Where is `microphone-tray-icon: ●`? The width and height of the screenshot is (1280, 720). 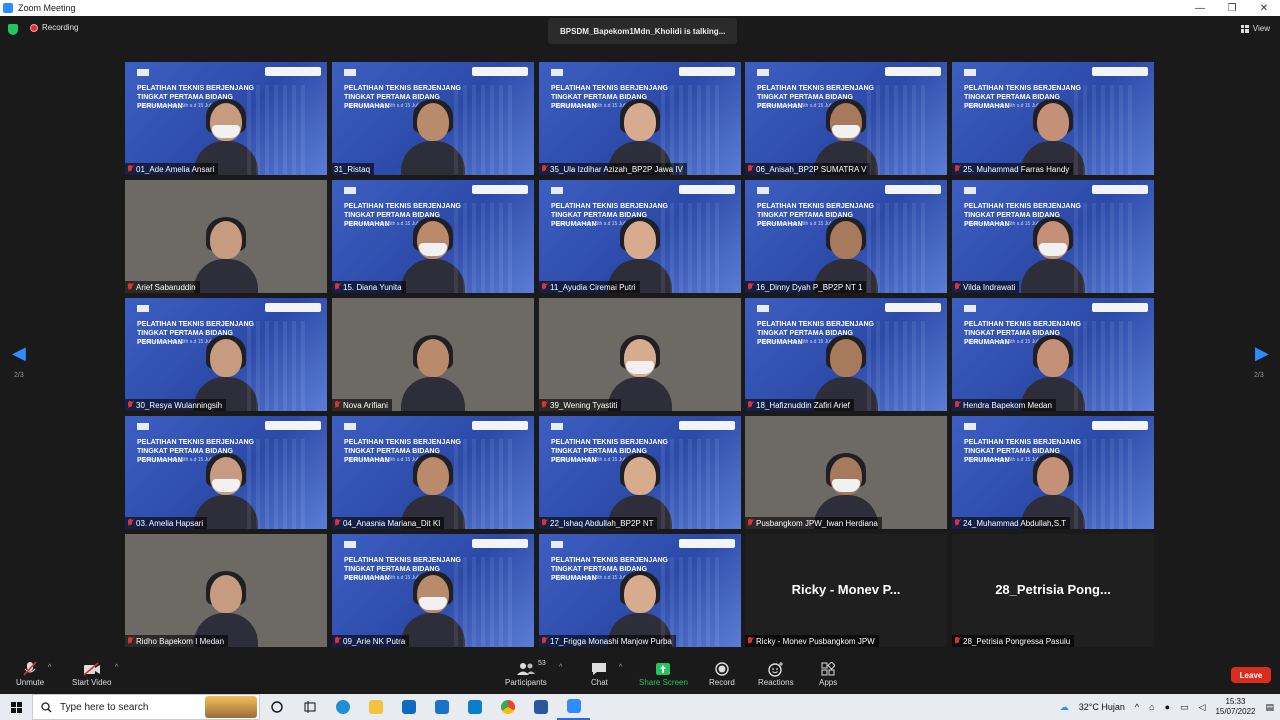 microphone-tray-icon: ● is located at coordinates (1167, 707).